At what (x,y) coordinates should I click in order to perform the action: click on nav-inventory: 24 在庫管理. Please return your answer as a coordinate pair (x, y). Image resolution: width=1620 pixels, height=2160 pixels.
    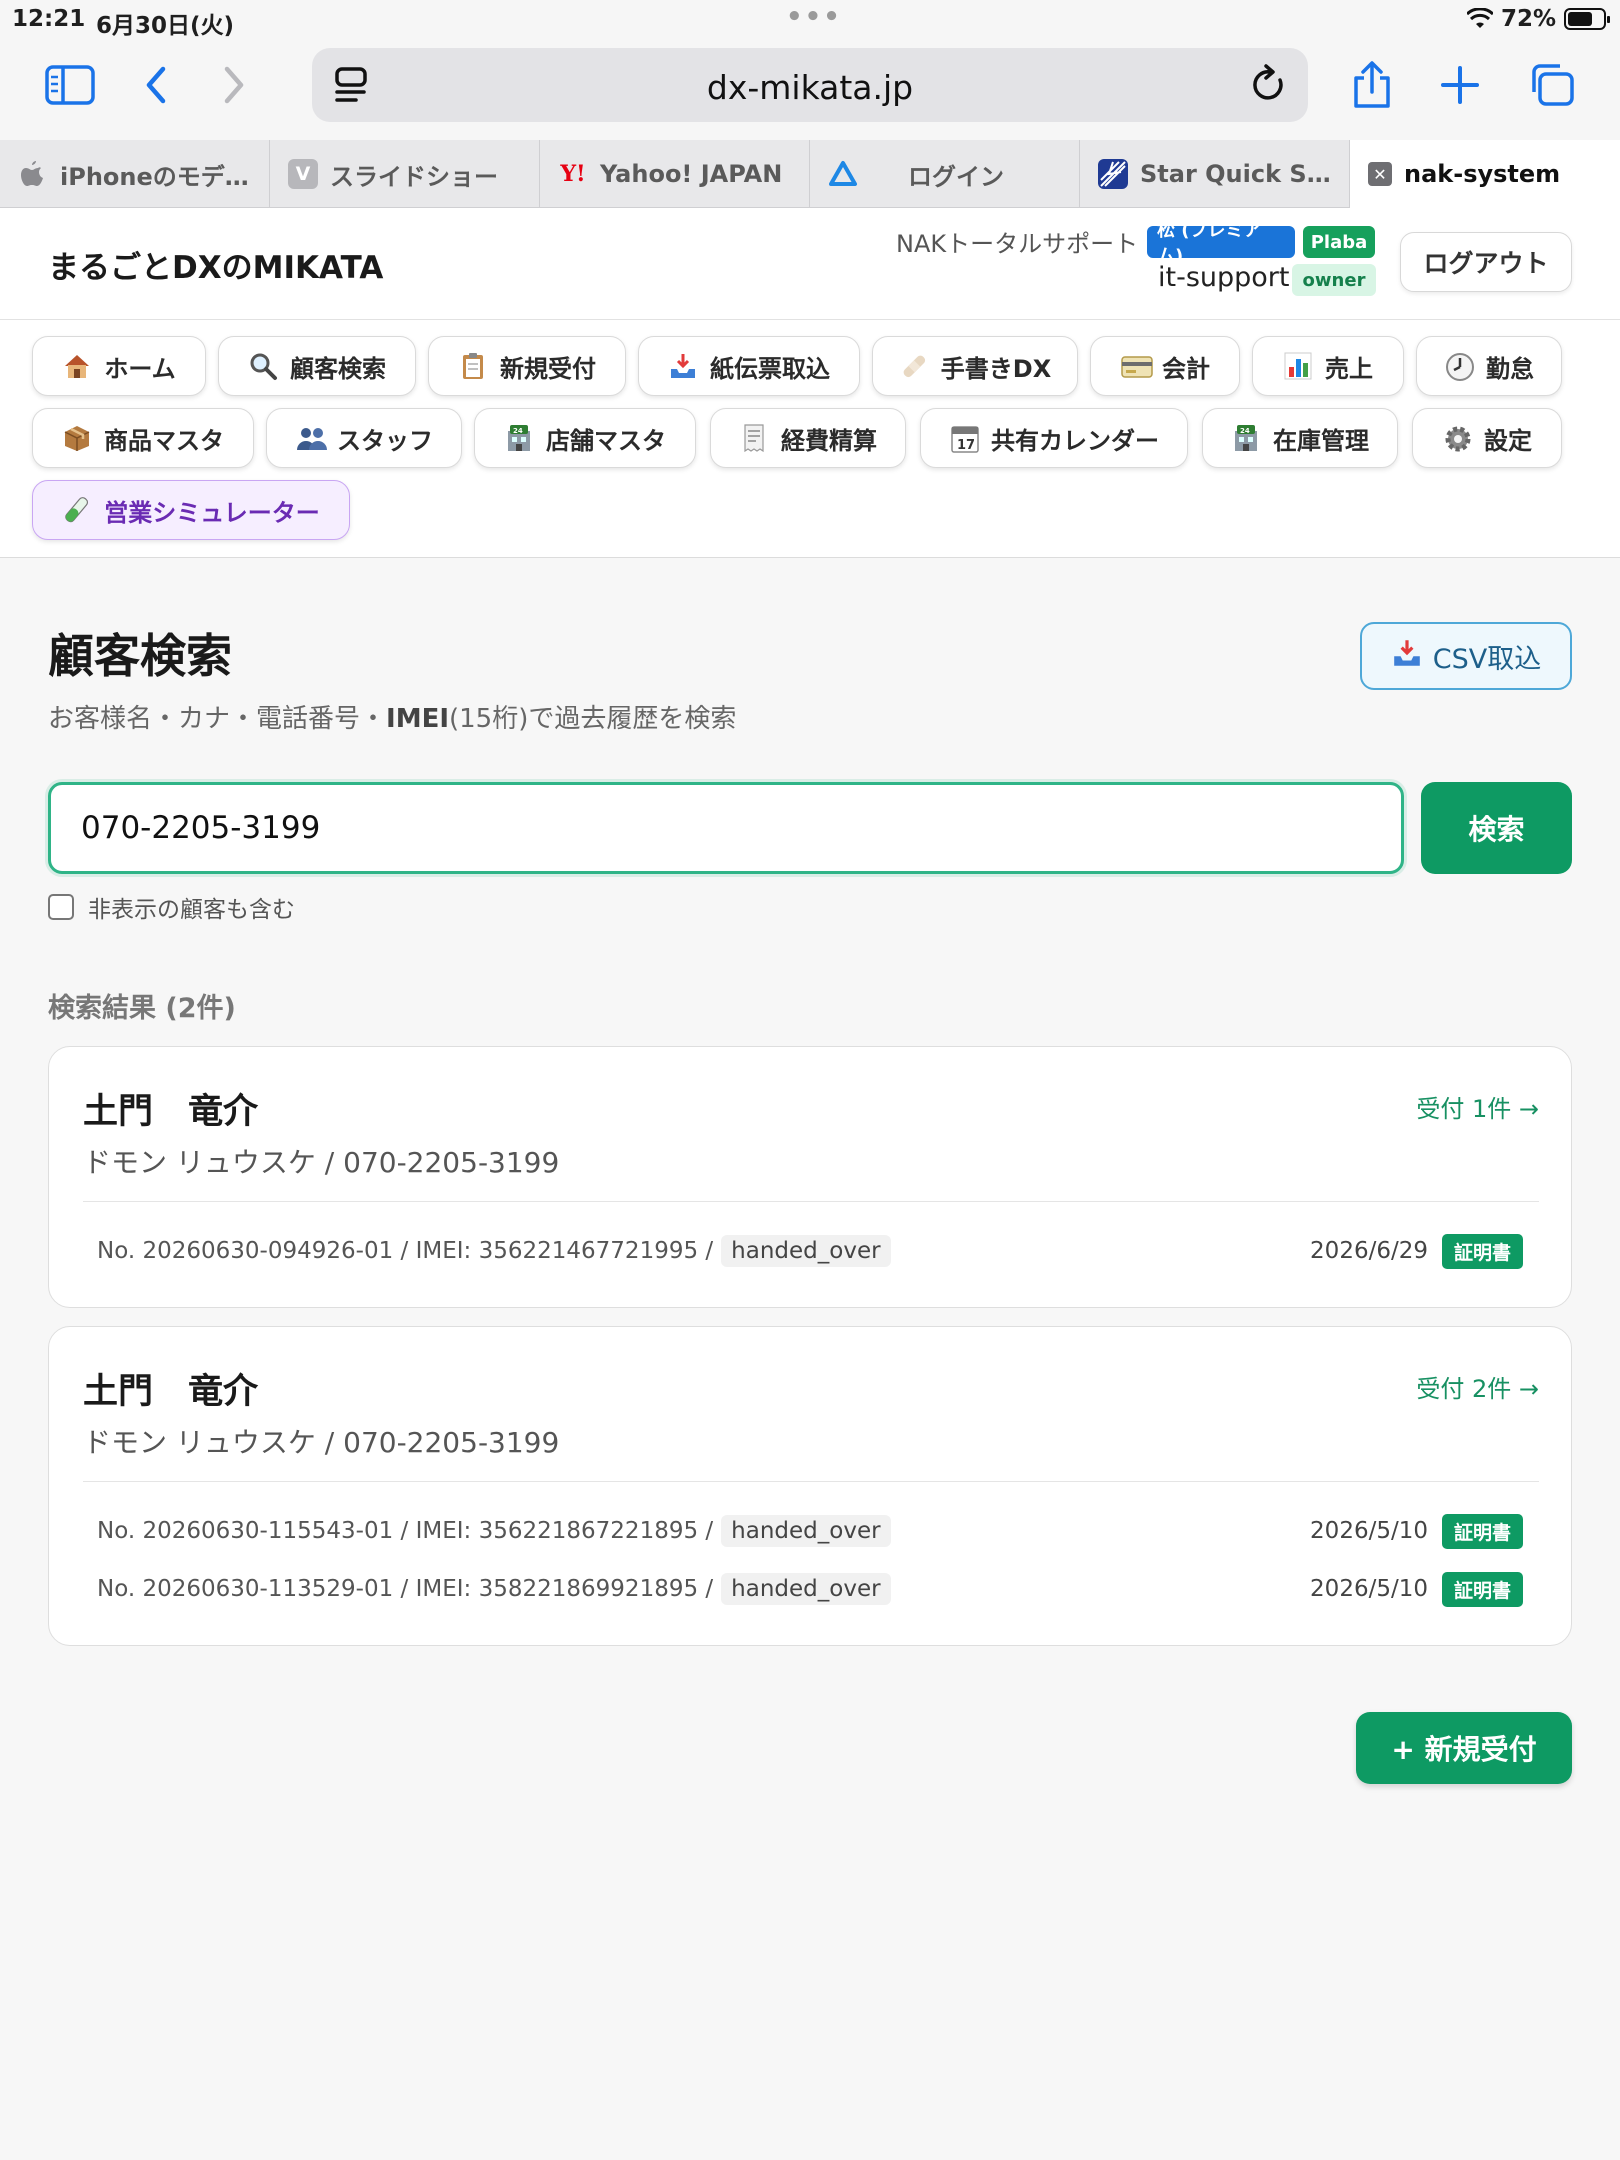
    Looking at the image, I should click on (1300, 438).